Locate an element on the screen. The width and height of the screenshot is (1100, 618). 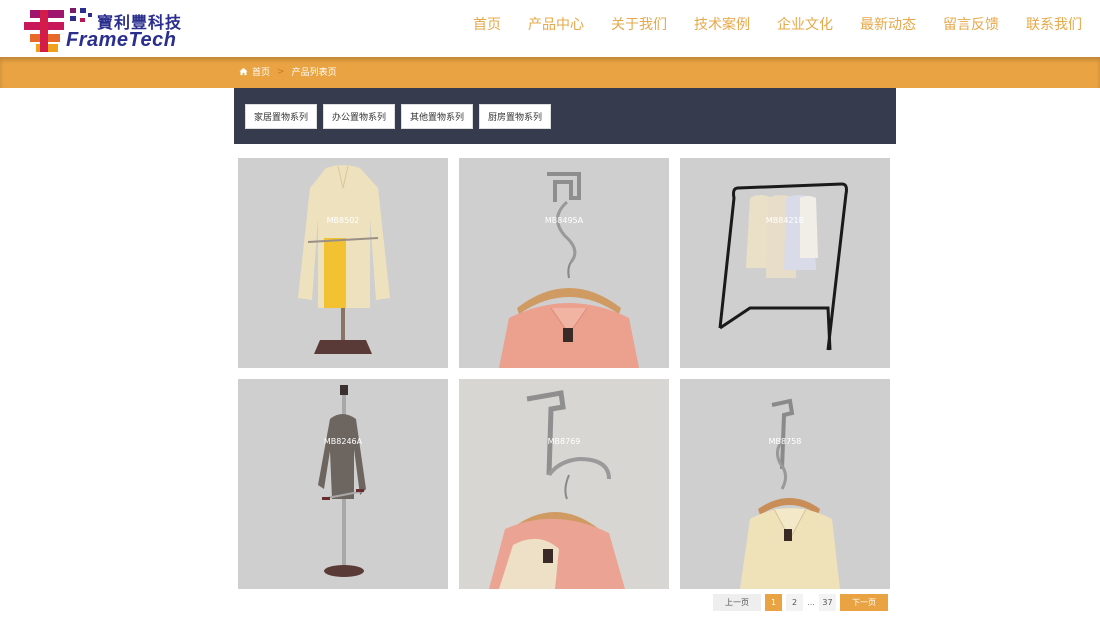
page-button-1: 1 is located at coordinates (773, 602).